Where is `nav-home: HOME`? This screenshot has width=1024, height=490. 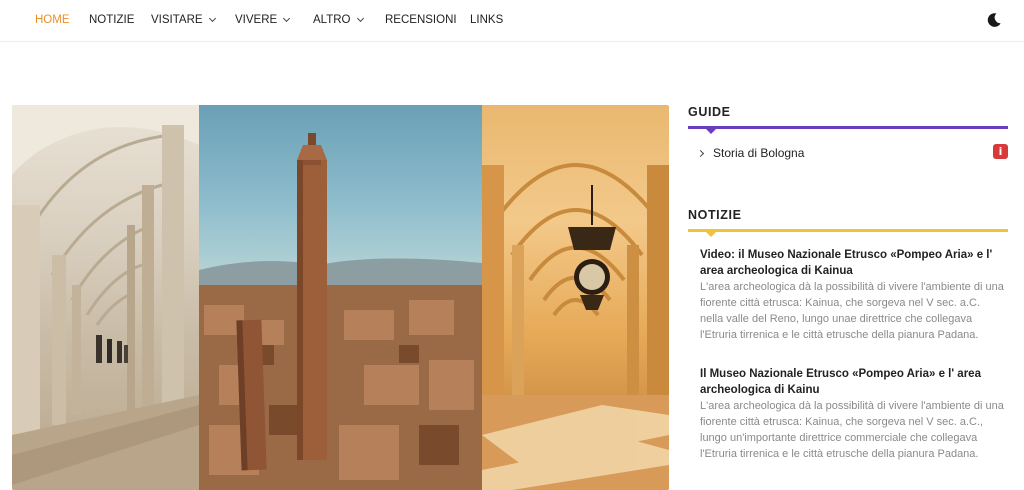
nav-home: HOME is located at coordinates (52, 20).